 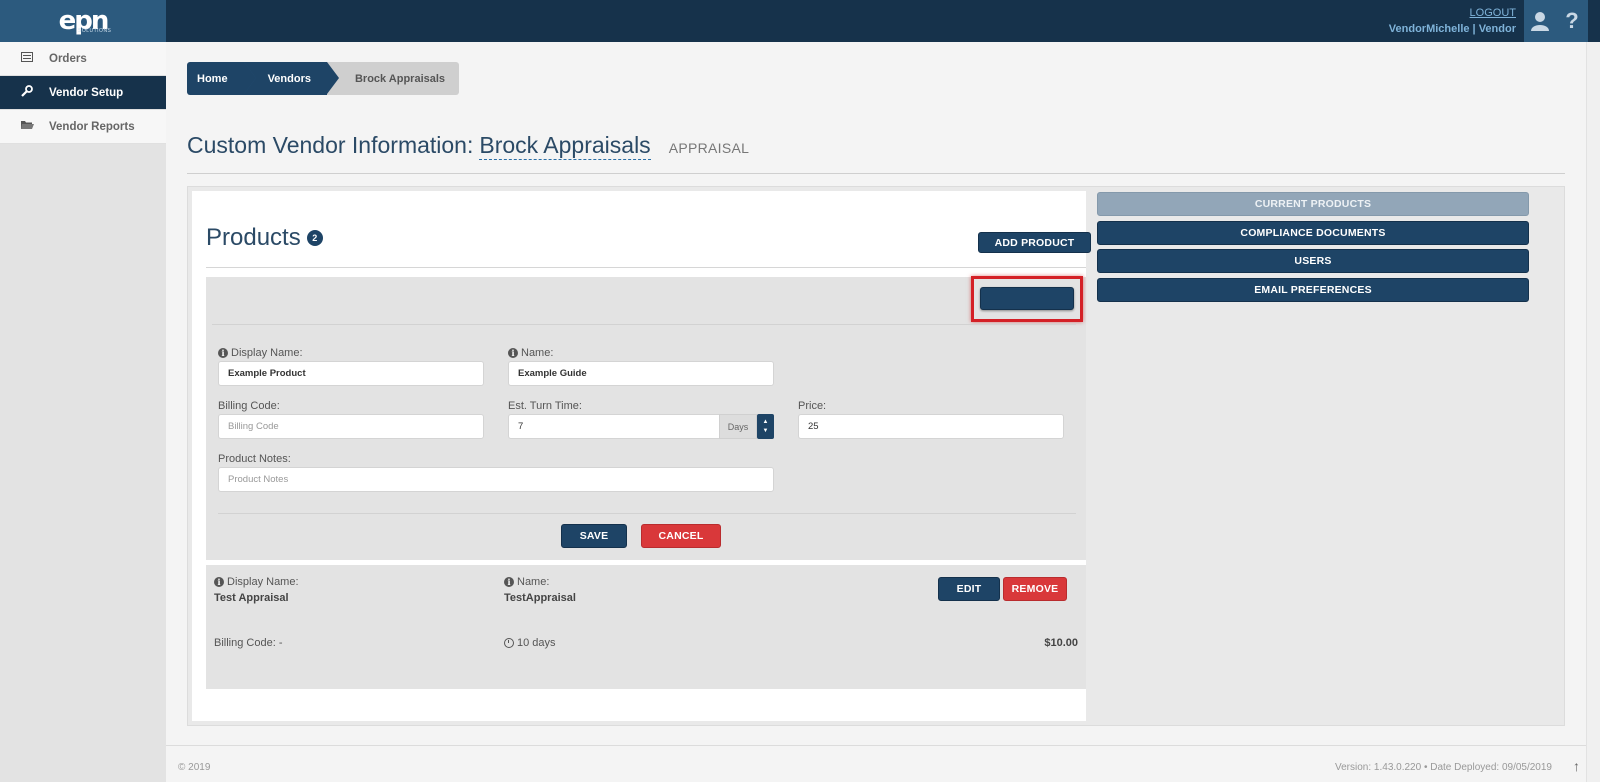 I want to click on billing-code-label: Billing Code:, so click(x=249, y=406).